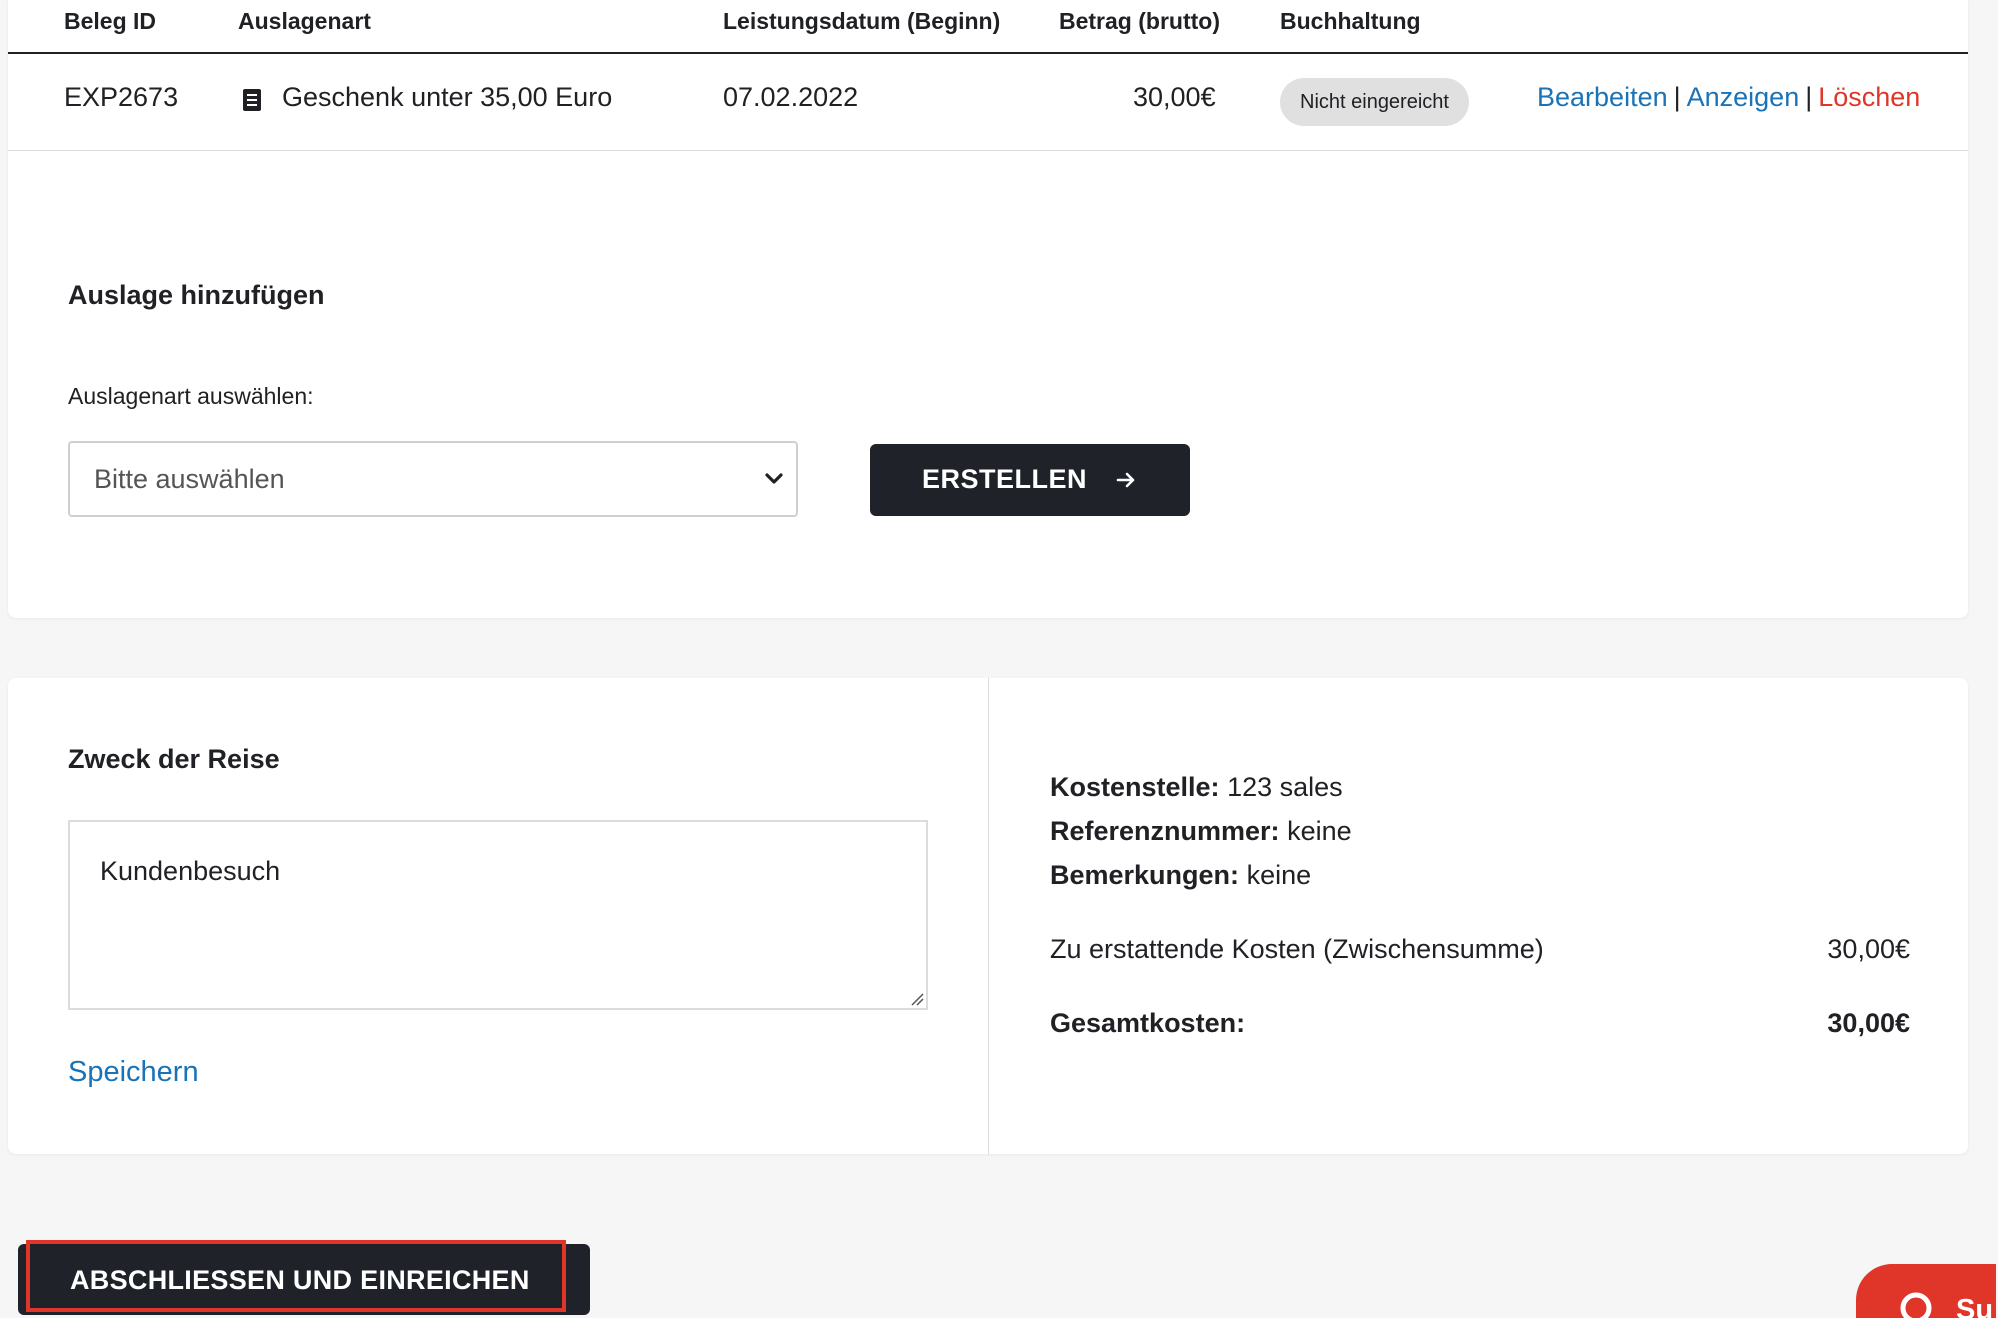 Image resolution: width=1998 pixels, height=1318 pixels. What do you see at coordinates (1165, 831) in the screenshot?
I see `reference-label: Referenznummer:` at bounding box center [1165, 831].